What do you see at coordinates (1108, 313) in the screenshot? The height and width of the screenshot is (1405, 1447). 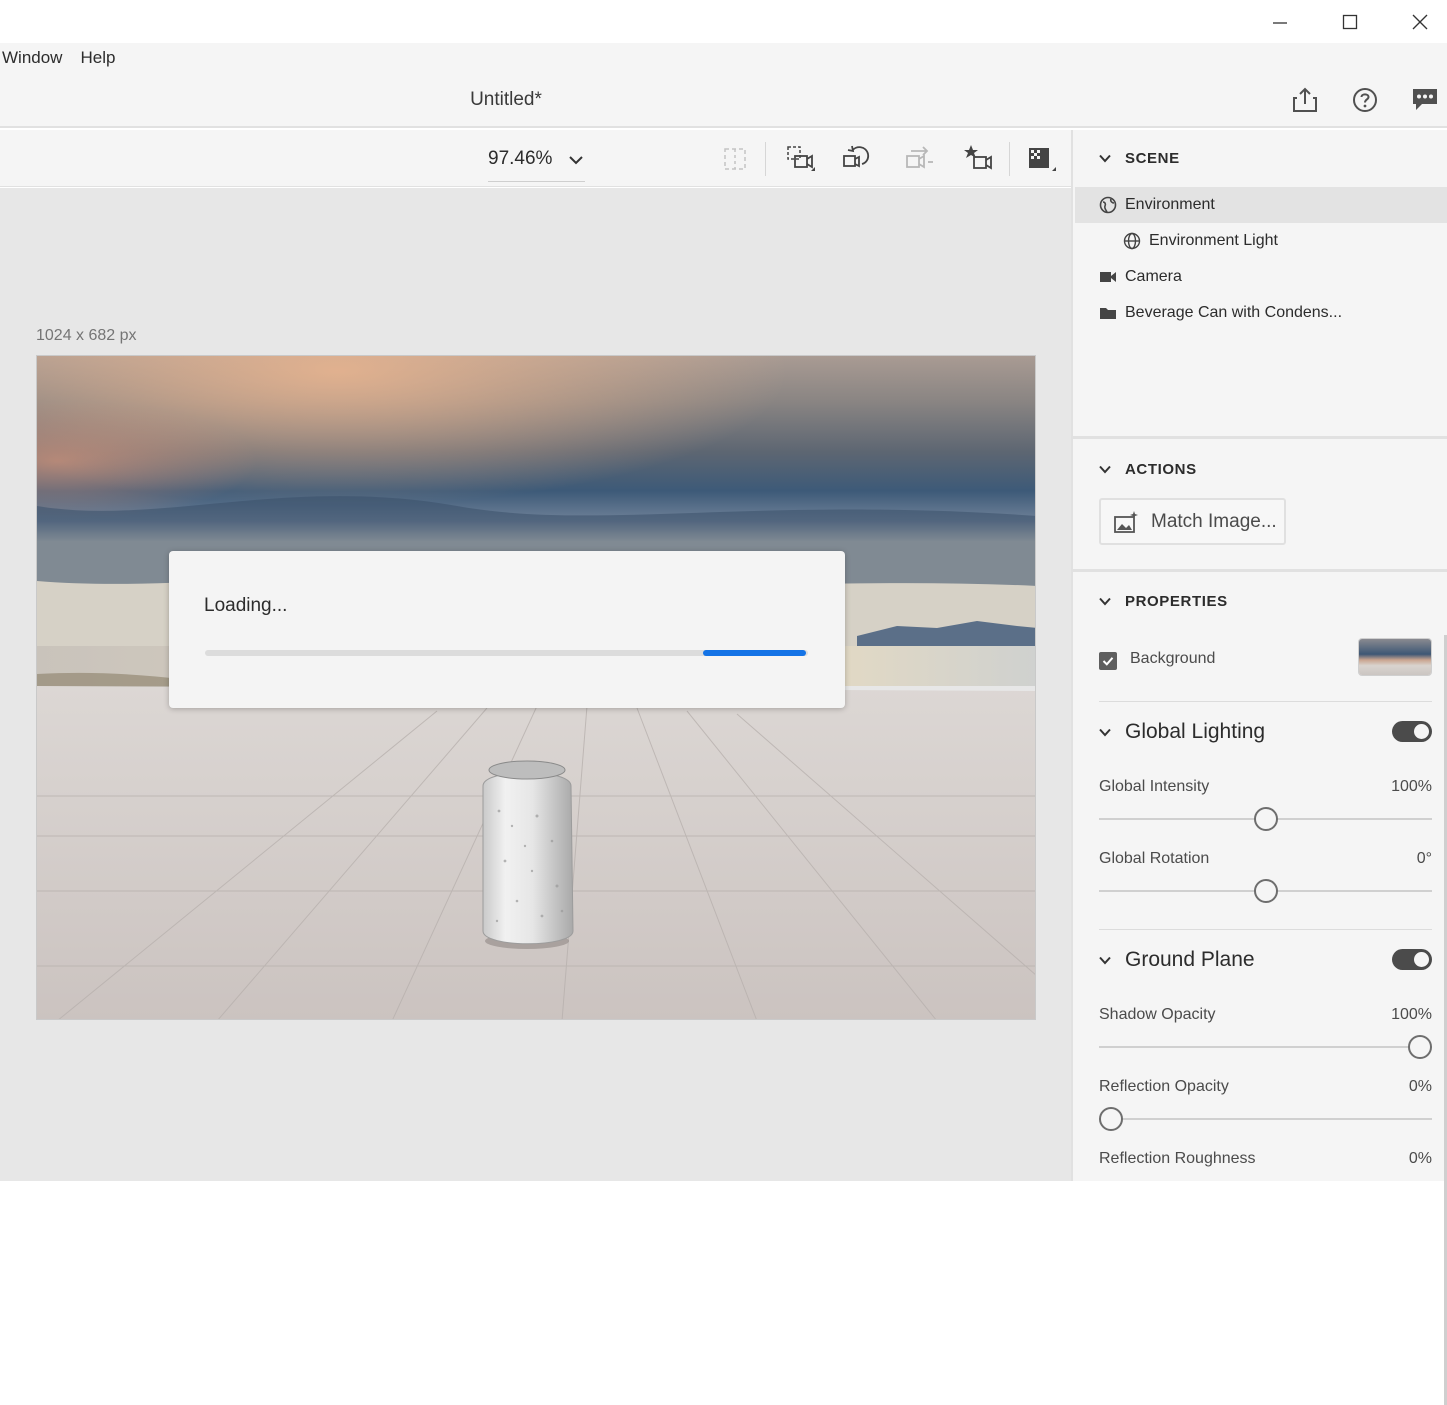 I see `folder-icon` at bounding box center [1108, 313].